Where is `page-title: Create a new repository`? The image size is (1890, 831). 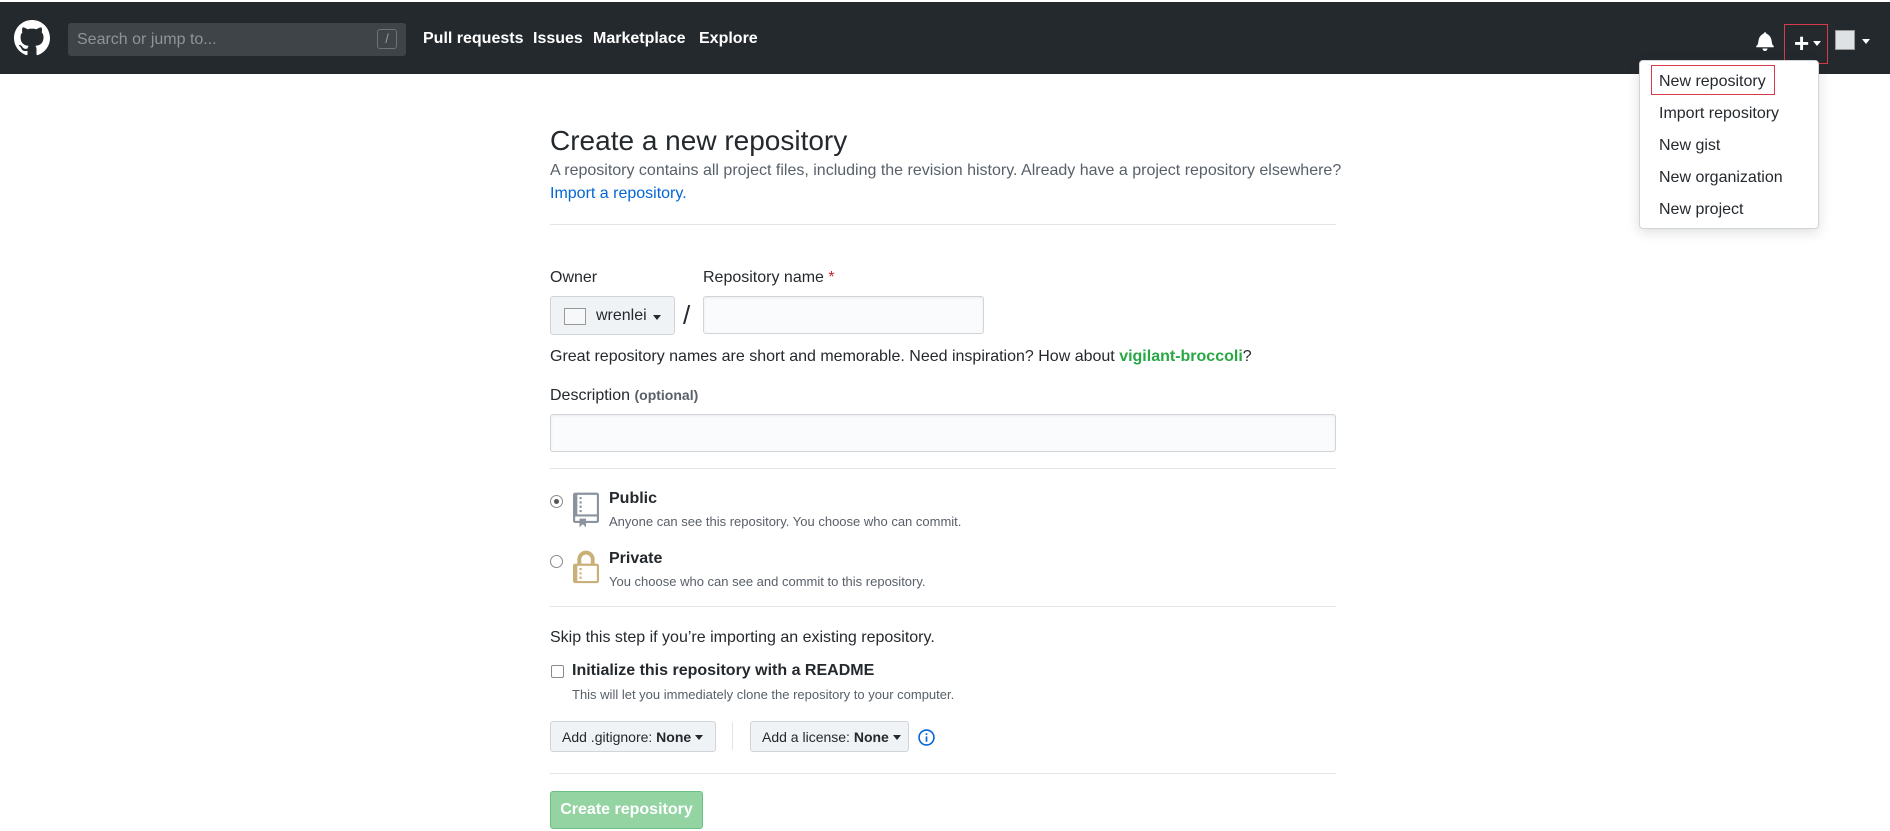 page-title: Create a new repository is located at coordinates (699, 140).